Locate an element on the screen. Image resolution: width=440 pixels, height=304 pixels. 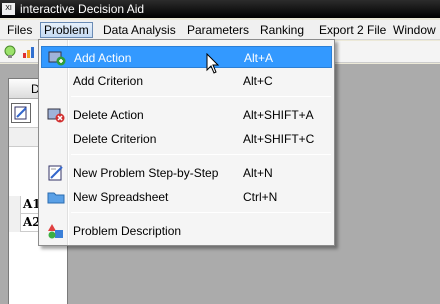
app-icon: XI is located at coordinates (8, 9).